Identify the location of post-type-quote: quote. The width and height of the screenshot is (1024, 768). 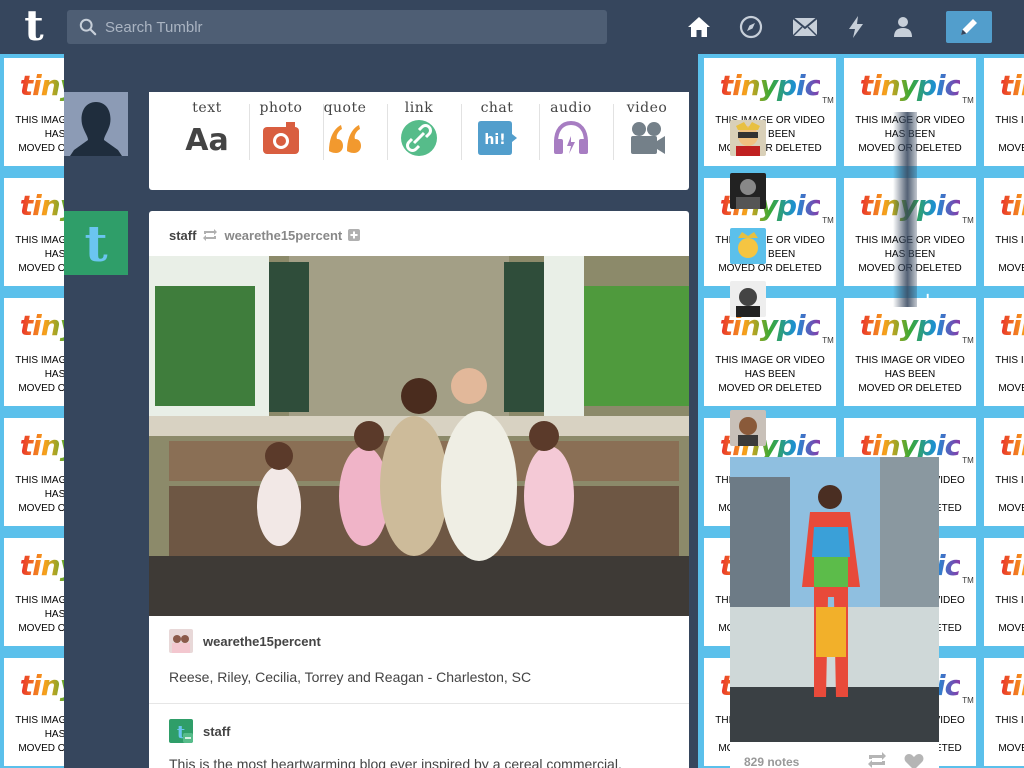
(345, 135).